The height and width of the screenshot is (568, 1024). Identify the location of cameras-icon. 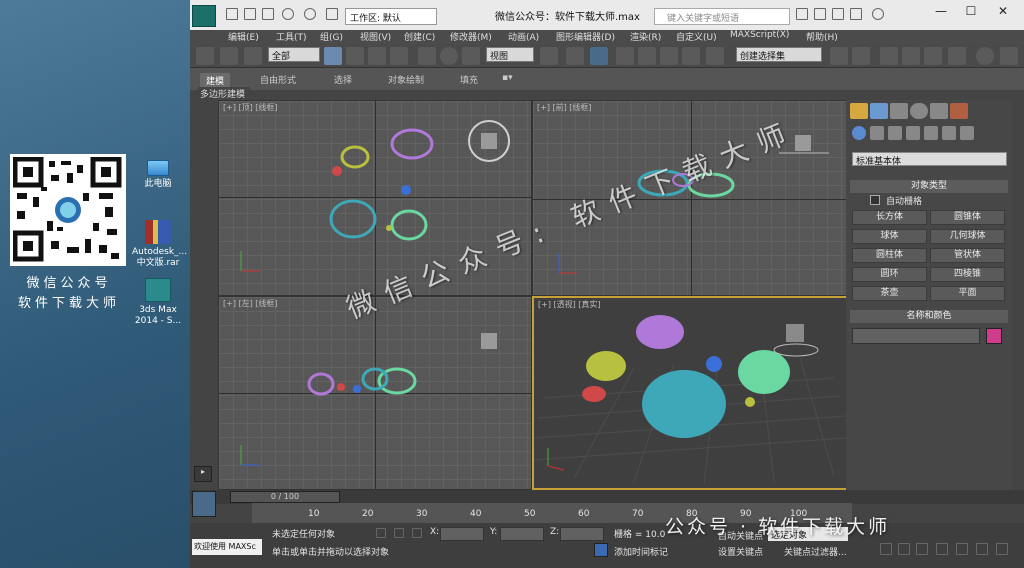
(913, 133).